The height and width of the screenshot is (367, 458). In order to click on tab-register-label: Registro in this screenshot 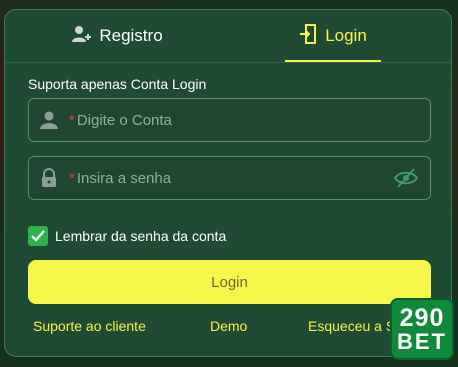, I will do `click(131, 35)`.